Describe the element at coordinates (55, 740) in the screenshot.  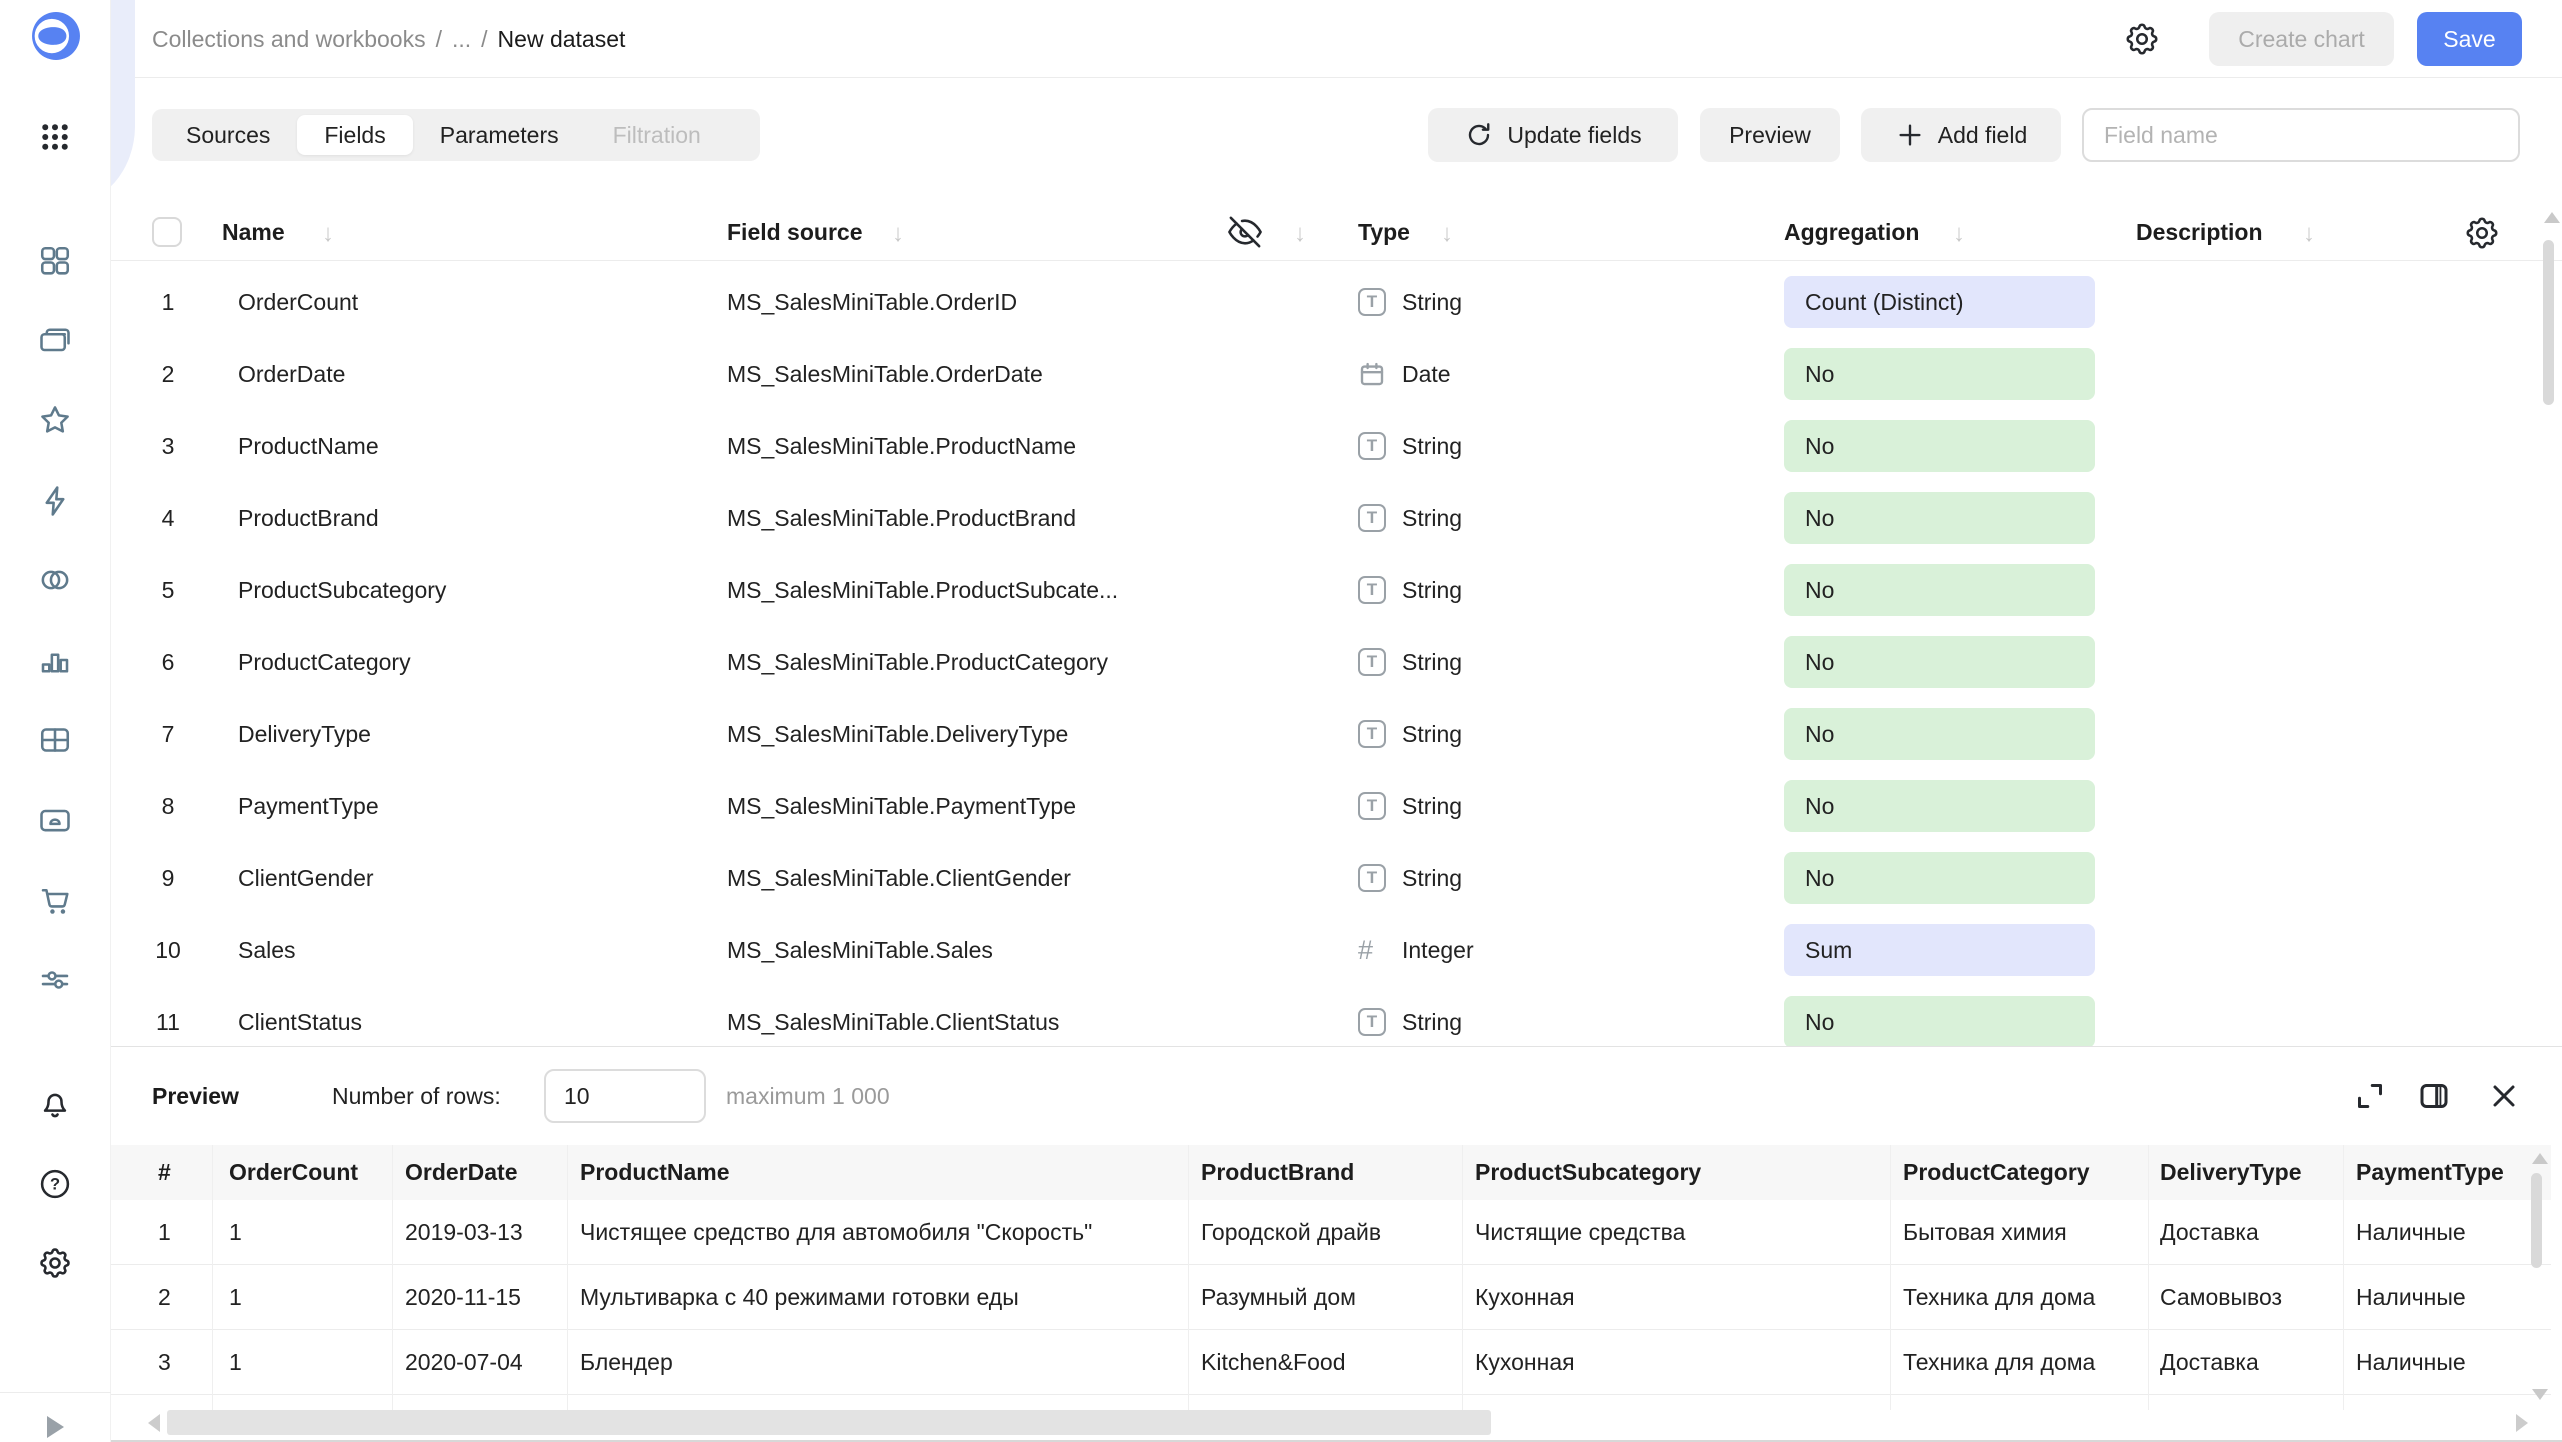
I see `table-editor-icon` at that location.